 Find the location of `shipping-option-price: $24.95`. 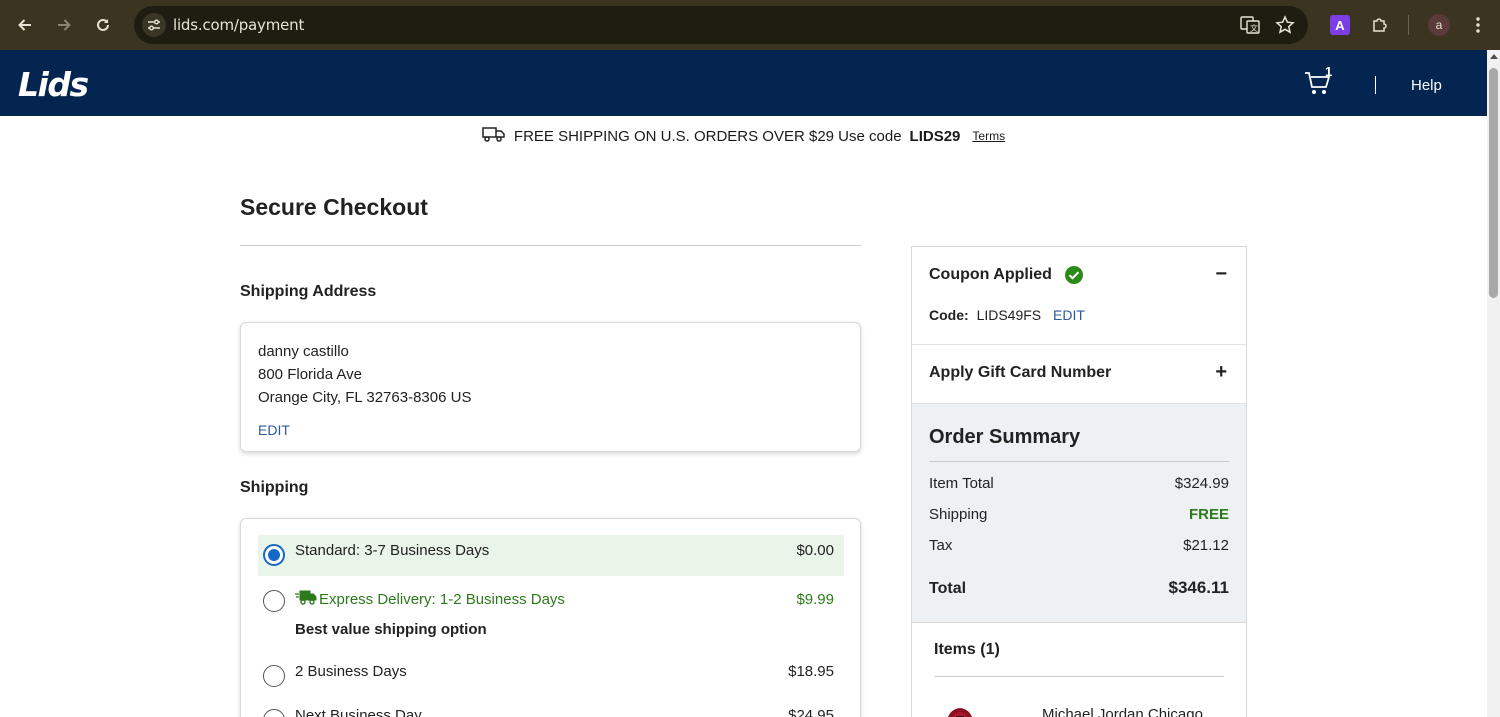

shipping-option-price: $24.95 is located at coordinates (811, 712).